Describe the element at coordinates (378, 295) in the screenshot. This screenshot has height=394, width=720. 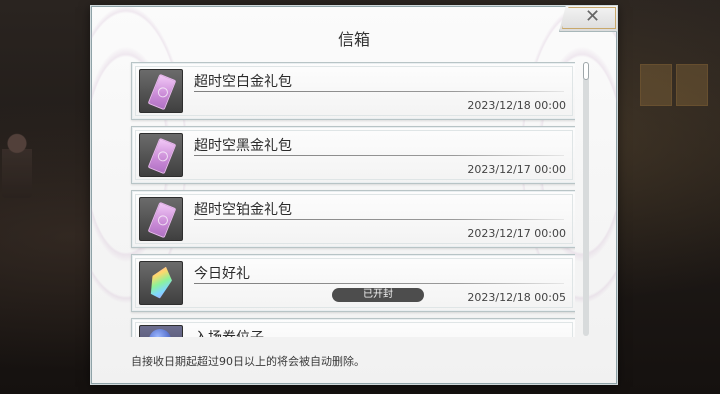
I see `opened-badge: 已开封` at that location.